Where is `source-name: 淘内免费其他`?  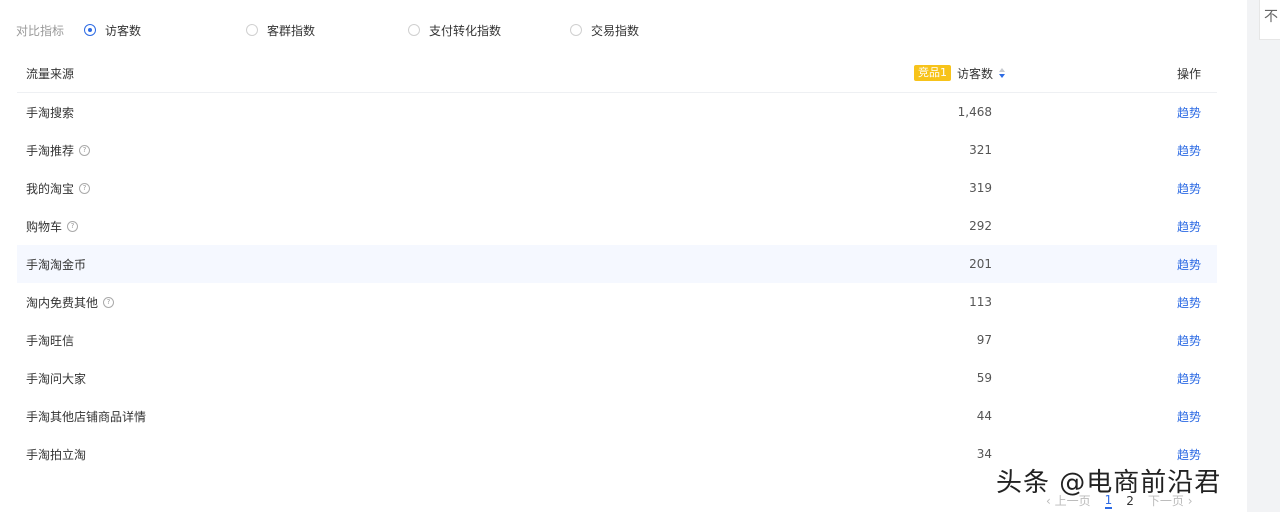
source-name: 淘内免费其他 is located at coordinates (62, 302).